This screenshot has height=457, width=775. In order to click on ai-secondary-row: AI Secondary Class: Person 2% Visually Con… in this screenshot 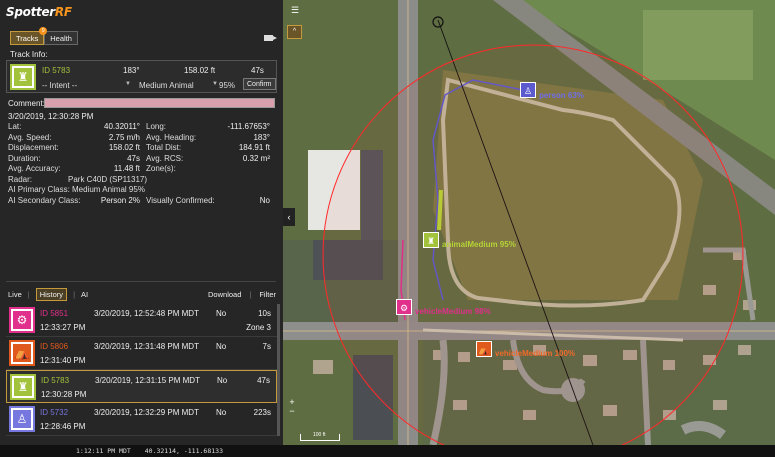, I will do `click(139, 200)`.